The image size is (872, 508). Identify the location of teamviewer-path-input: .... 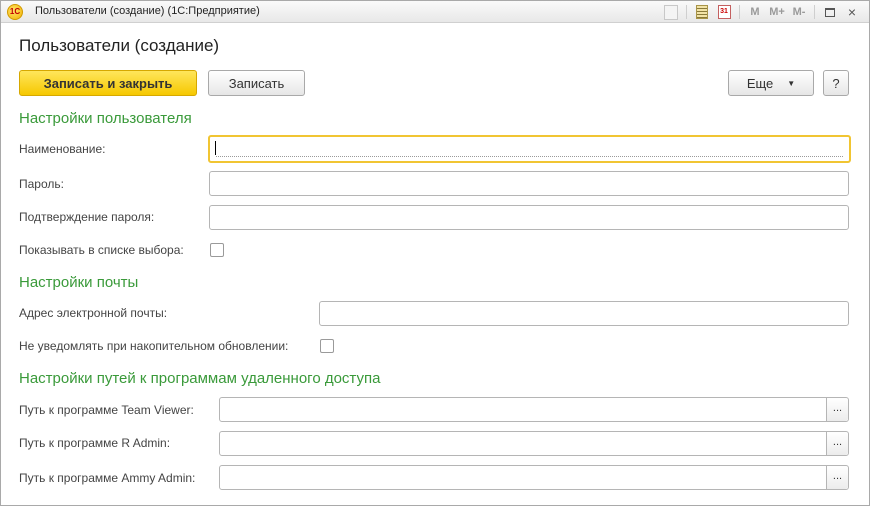
(534, 409).